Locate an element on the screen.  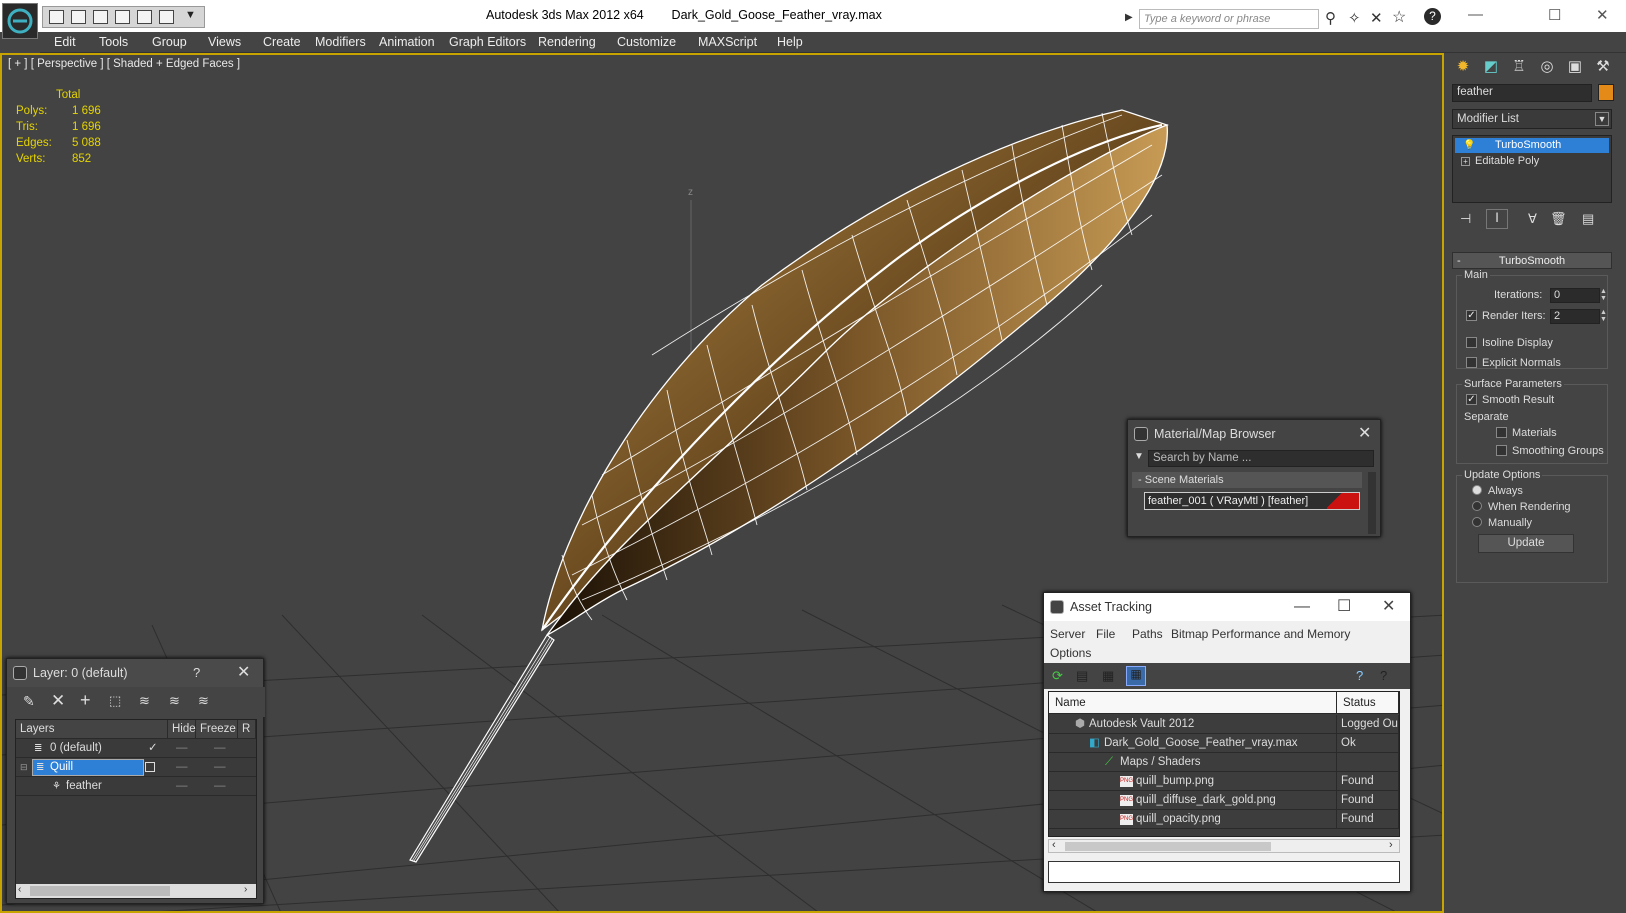
save-icon is located at coordinates (100, 17).